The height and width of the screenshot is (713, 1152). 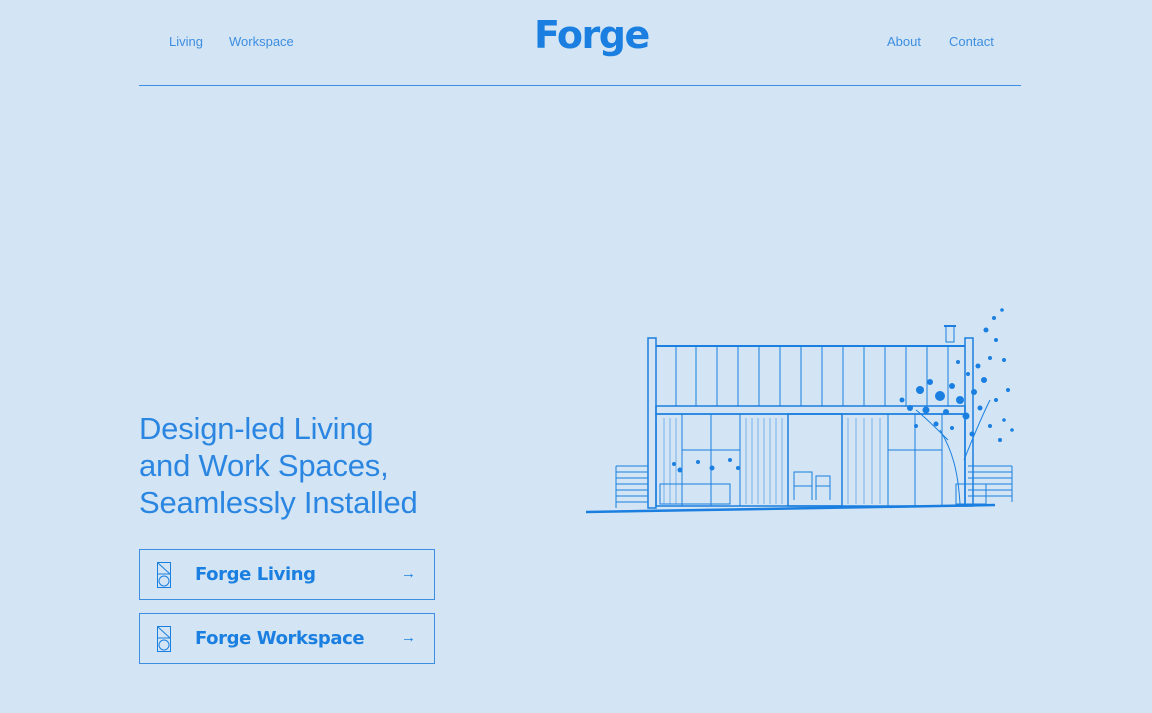 I want to click on forge-workspace-label: Forge Workspace, so click(x=280, y=638).